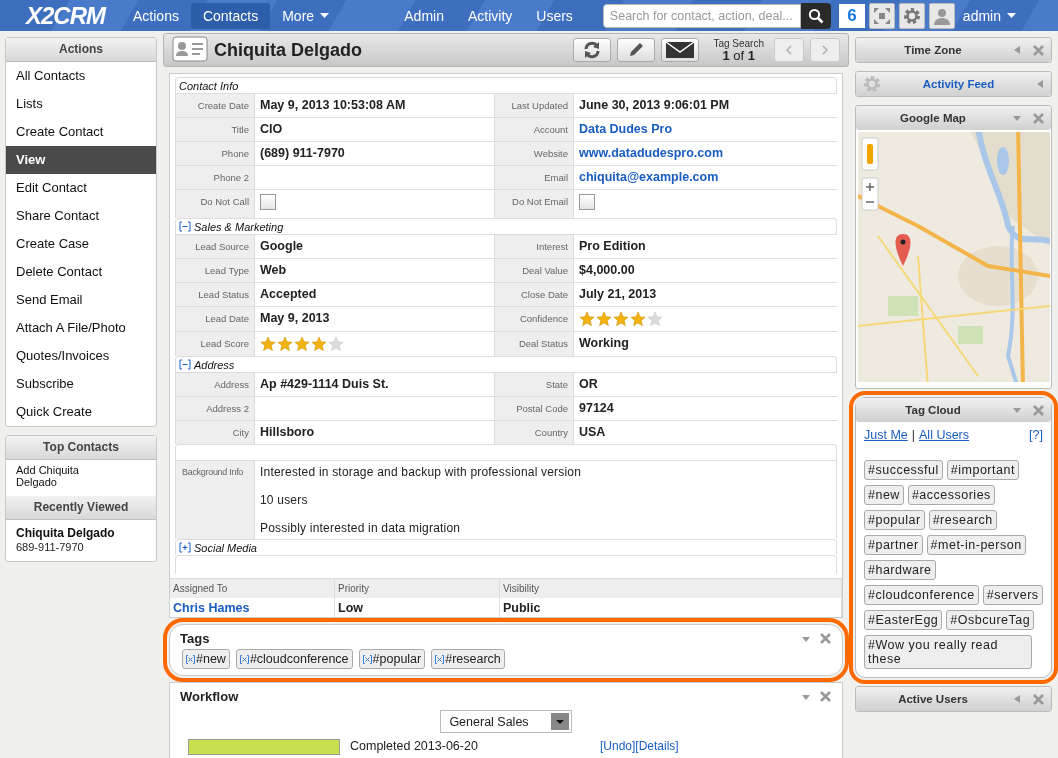  Describe the element at coordinates (506, 547) in the screenshot. I see `section-header: Social Media` at that location.